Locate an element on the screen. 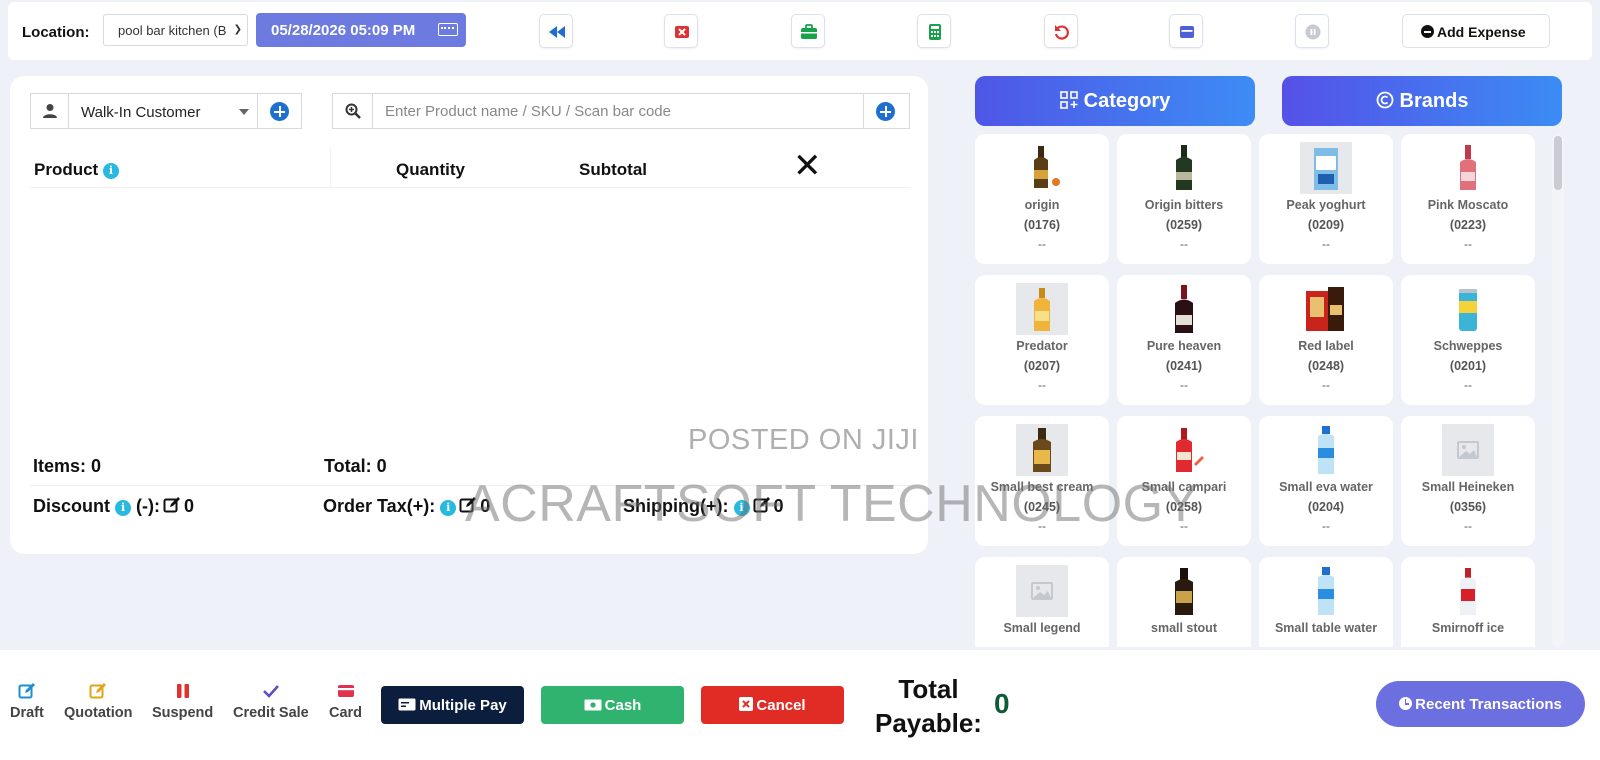 This screenshot has width=1600, height=760. draft-button: Draft is located at coordinates (27, 701).